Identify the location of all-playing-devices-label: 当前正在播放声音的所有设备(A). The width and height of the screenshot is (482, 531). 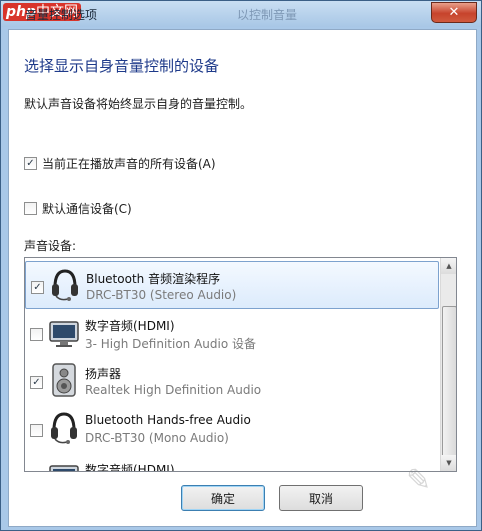
(129, 163).